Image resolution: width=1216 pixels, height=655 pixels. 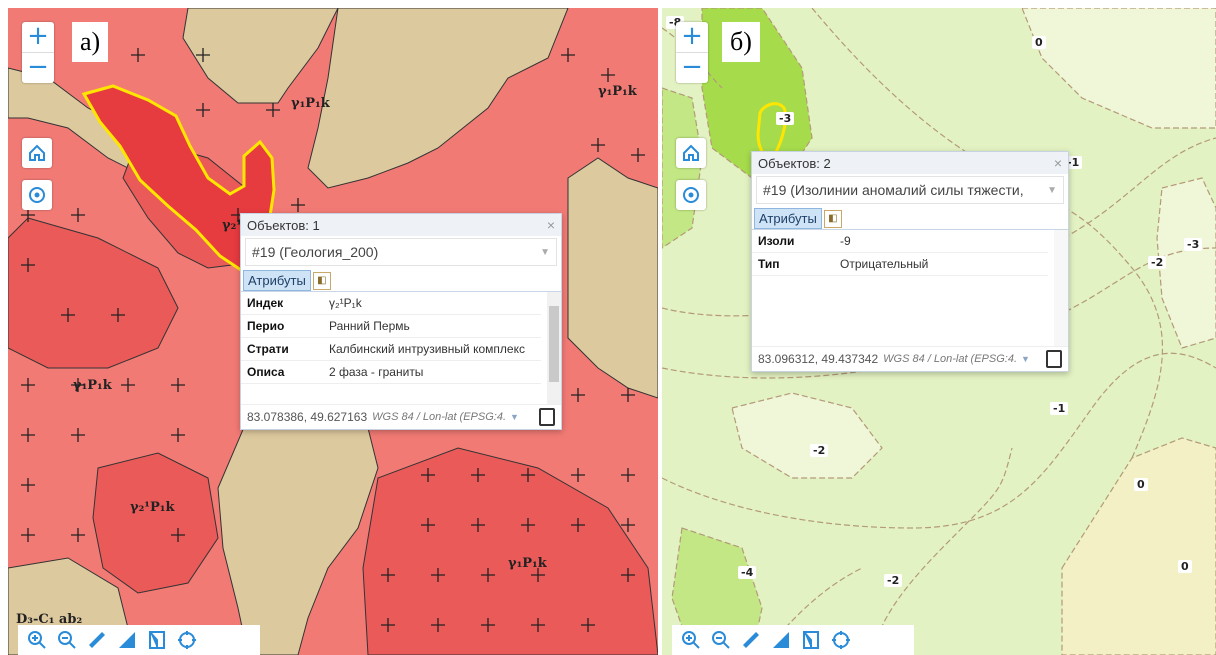 I want to click on object-select: #19 (Геология_200) ▼, so click(x=401, y=252).